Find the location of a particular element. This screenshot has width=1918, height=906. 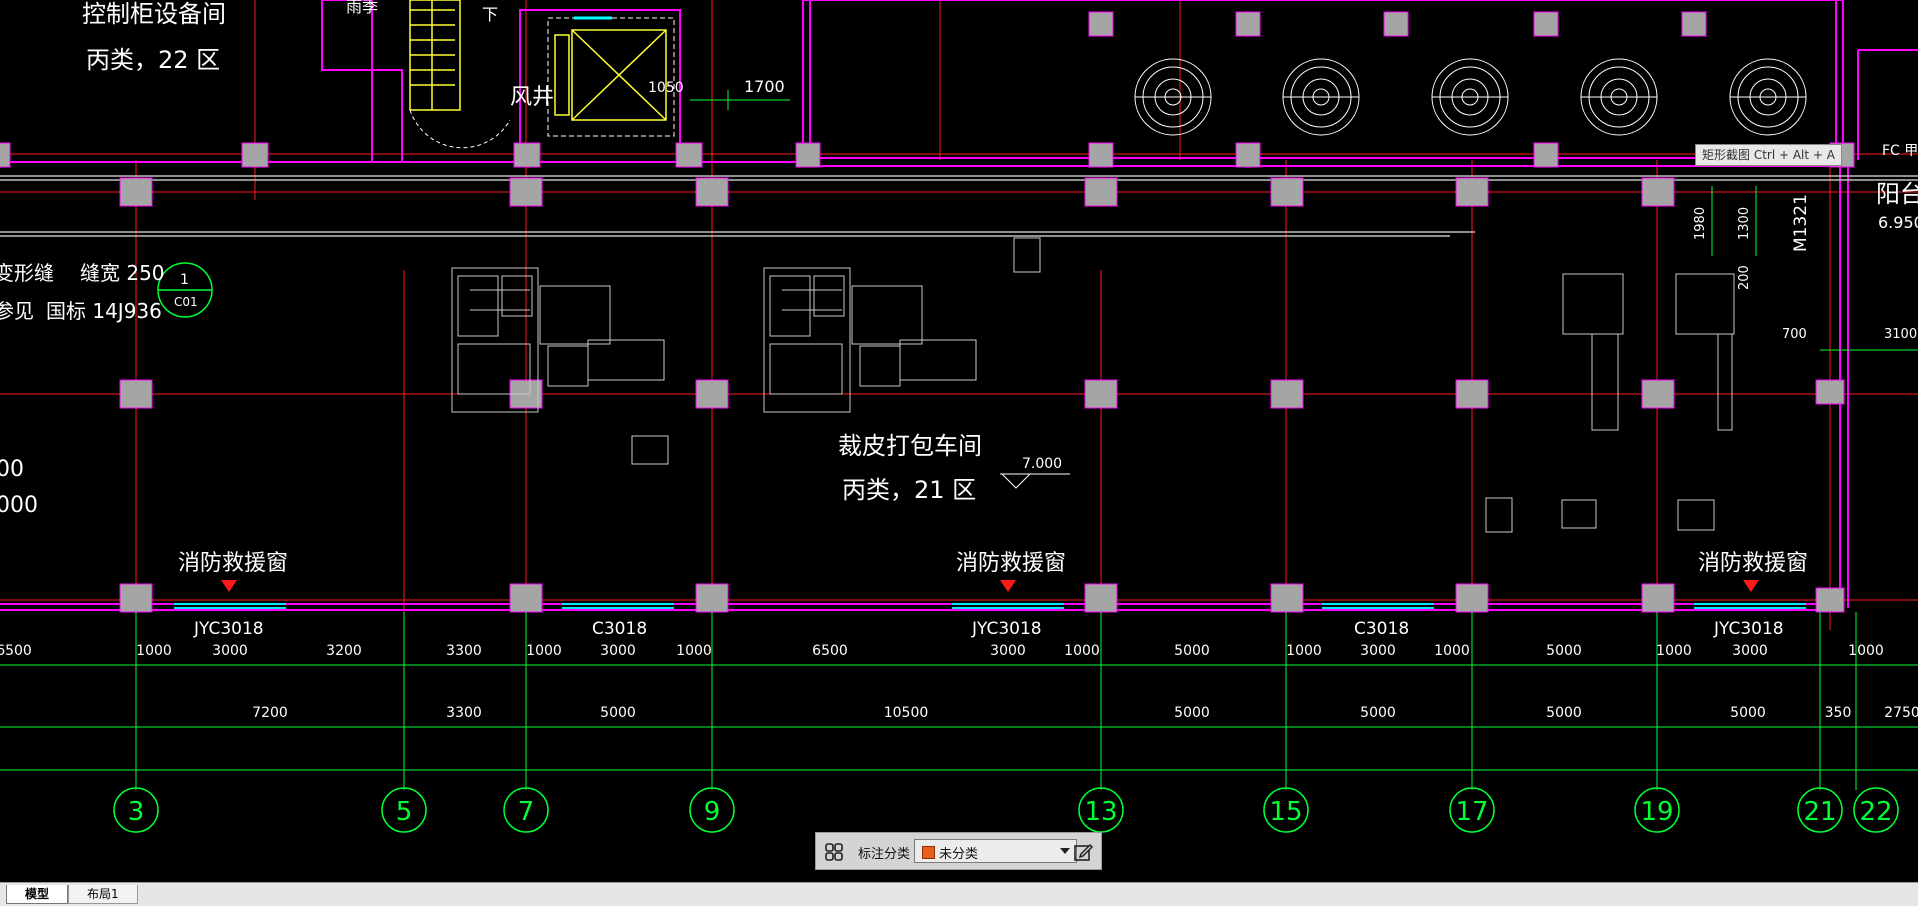

axis-label: 17 is located at coordinates (1471, 812).